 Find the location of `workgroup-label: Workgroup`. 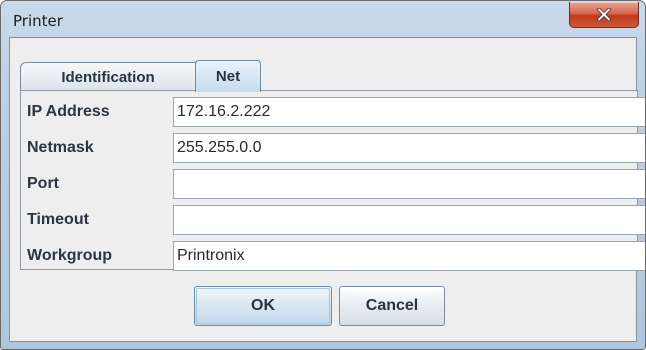

workgroup-label: Workgroup is located at coordinates (70, 255).